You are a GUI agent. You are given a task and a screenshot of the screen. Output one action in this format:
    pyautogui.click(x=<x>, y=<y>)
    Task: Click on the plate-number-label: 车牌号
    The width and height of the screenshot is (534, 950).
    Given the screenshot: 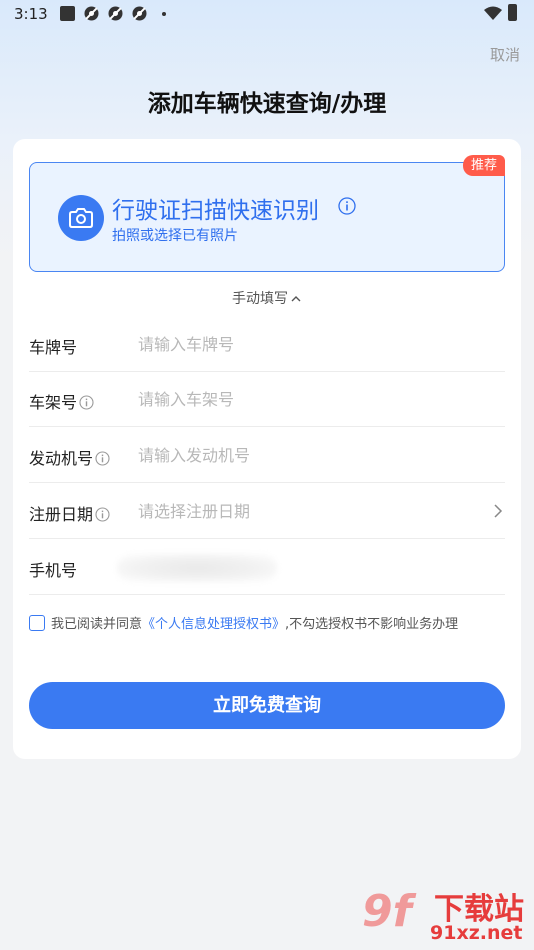 What is the action you would take?
    pyautogui.click(x=53, y=347)
    